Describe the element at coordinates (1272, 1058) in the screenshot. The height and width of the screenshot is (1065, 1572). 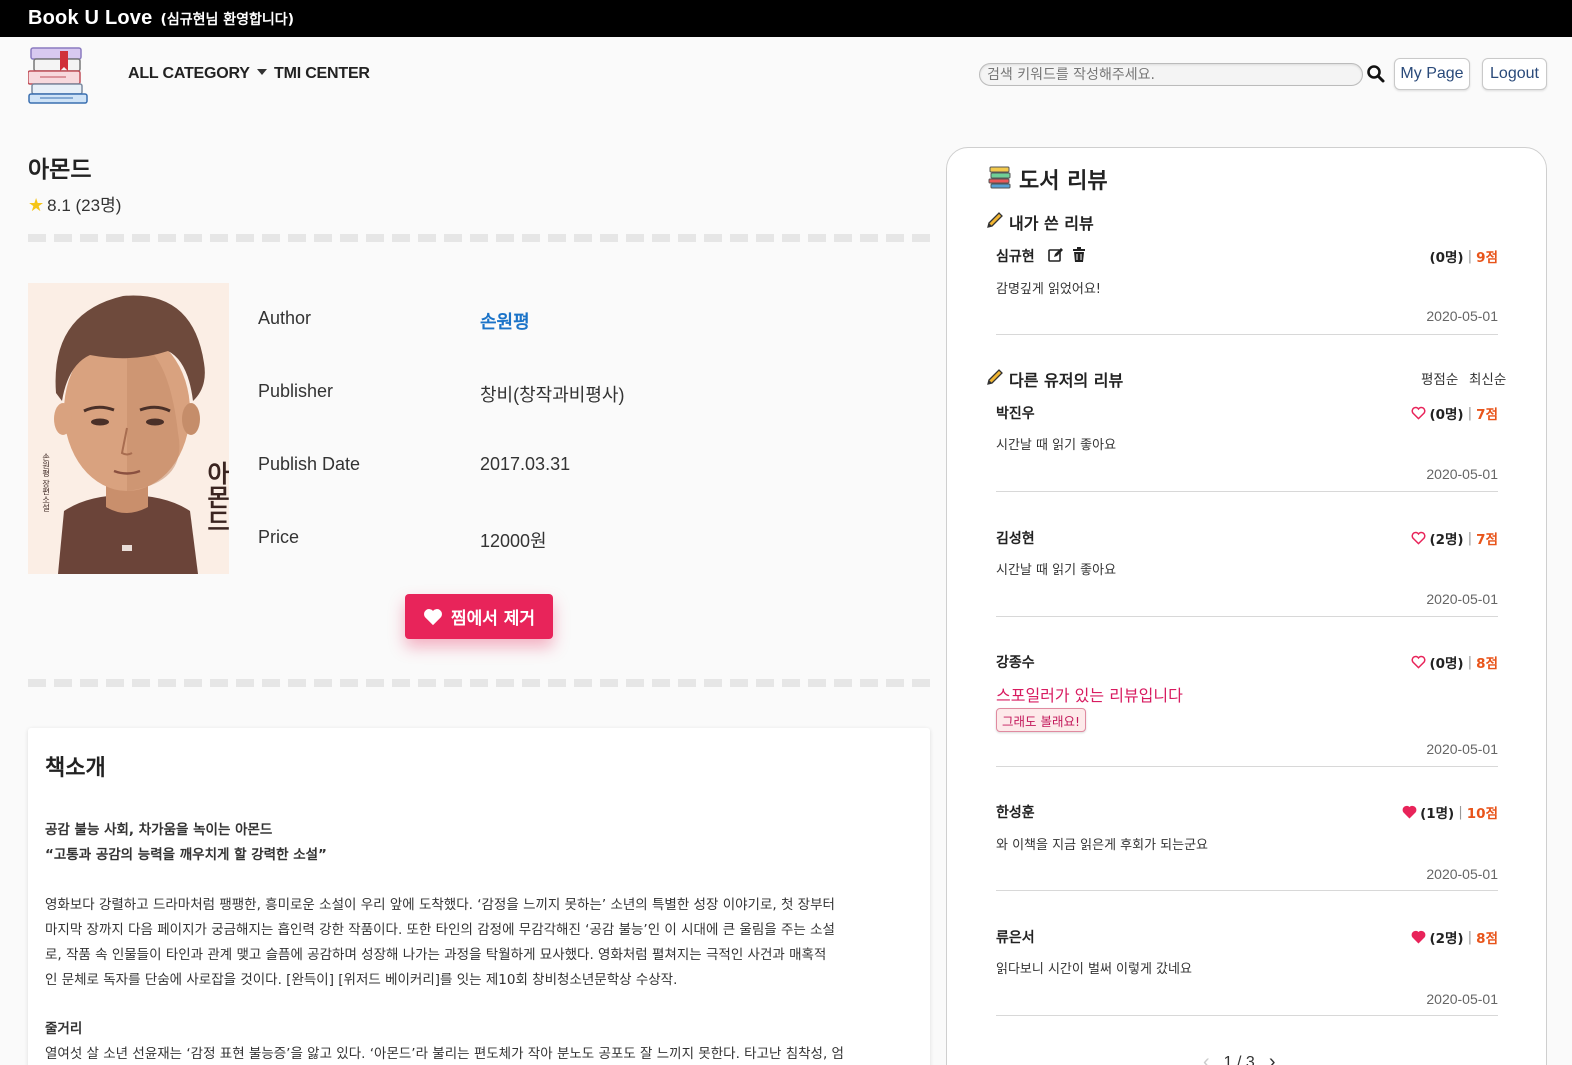
I see `next-page-icon: ›` at that location.